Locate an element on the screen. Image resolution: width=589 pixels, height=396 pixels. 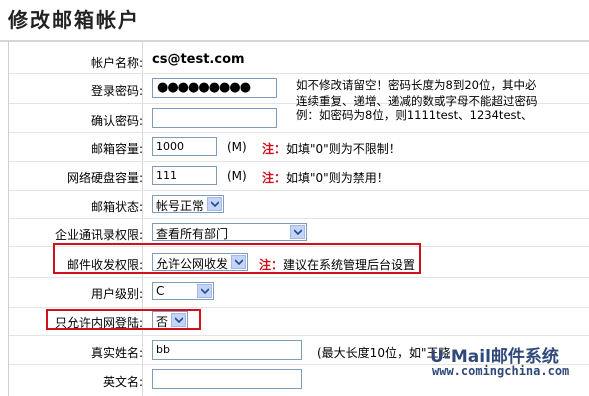
highlight-box-mail-permission is located at coordinates (237, 258).